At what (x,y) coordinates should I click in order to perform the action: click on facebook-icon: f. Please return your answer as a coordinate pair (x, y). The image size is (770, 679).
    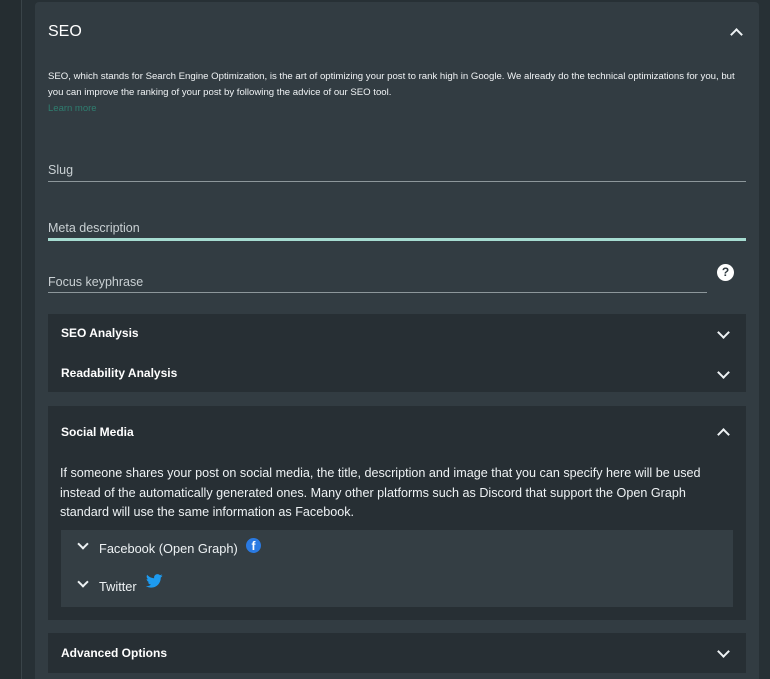
    Looking at the image, I should click on (253, 545).